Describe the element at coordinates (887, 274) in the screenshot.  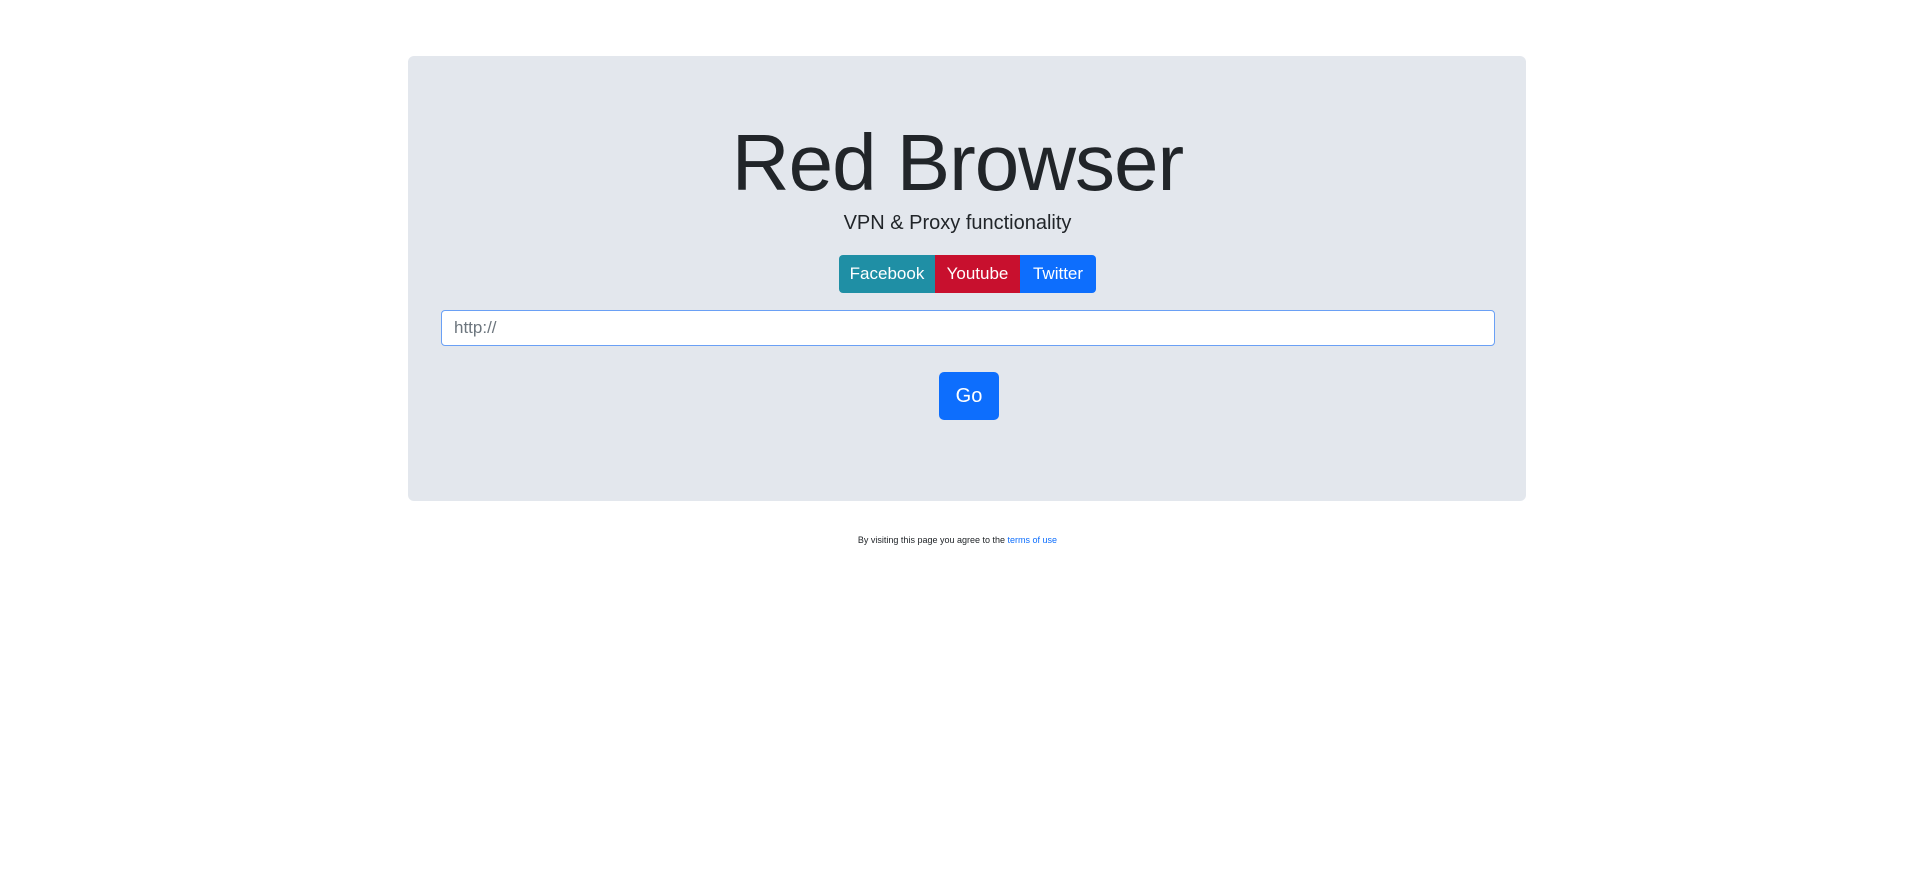
I see `facebook-button: Facebook` at that location.